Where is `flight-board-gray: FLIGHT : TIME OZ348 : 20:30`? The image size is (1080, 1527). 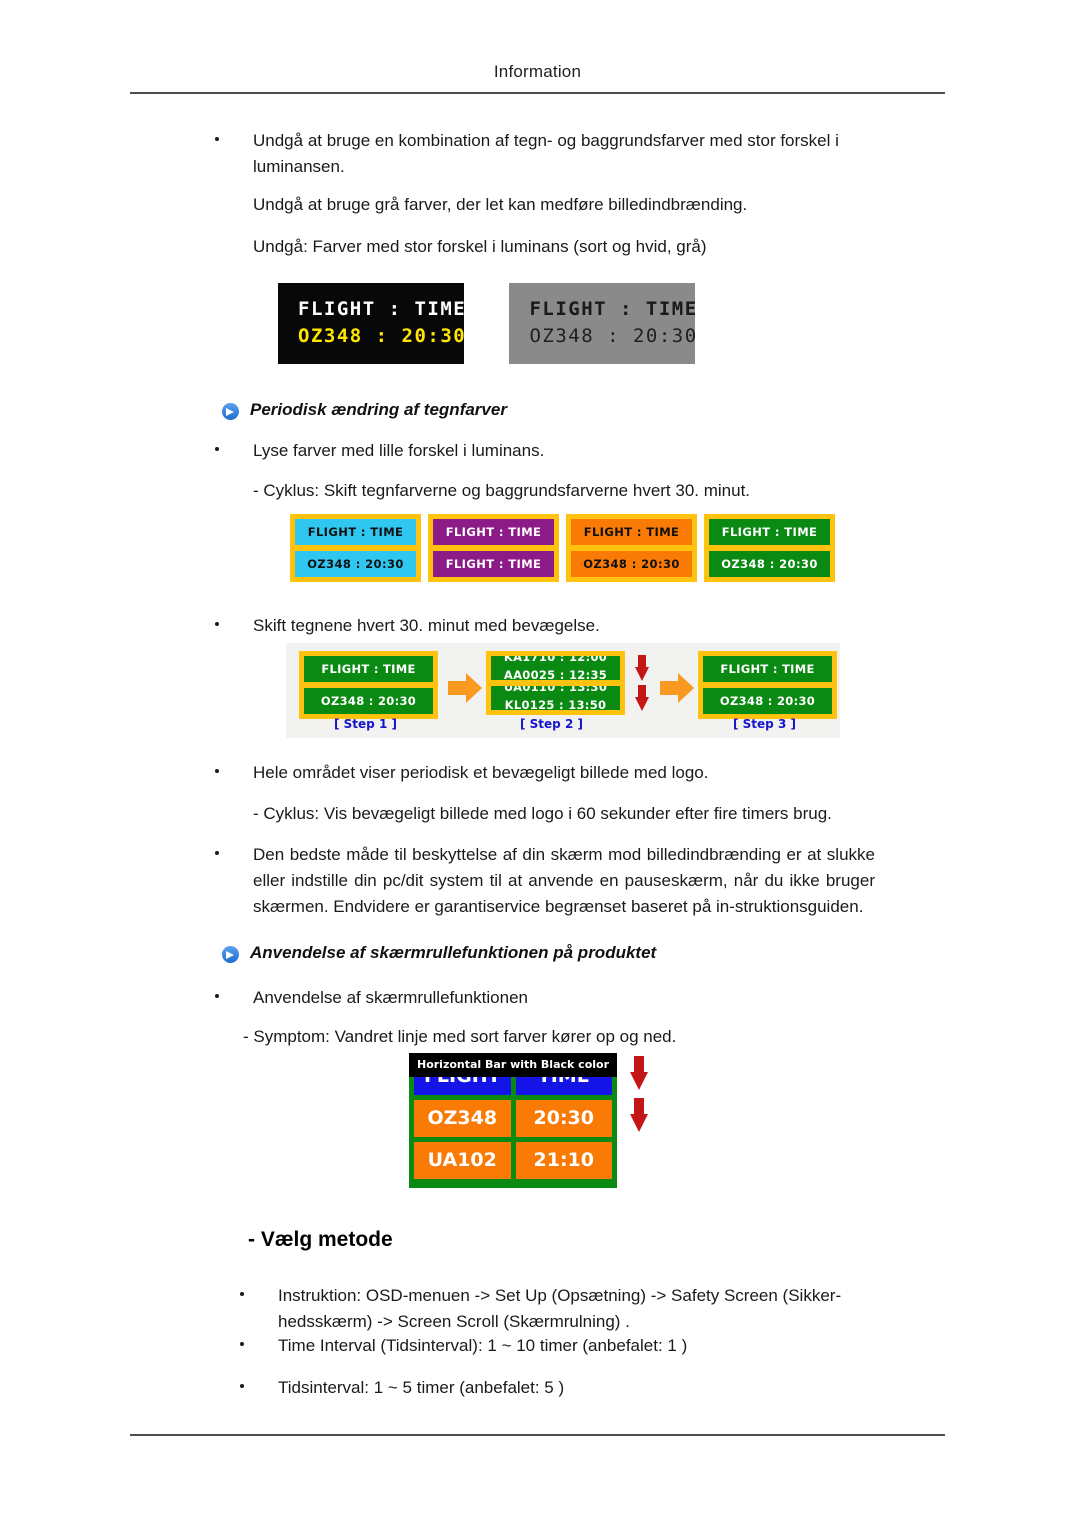 flight-board-gray: FLIGHT : TIME OZ348 : 20:30 is located at coordinates (603, 323).